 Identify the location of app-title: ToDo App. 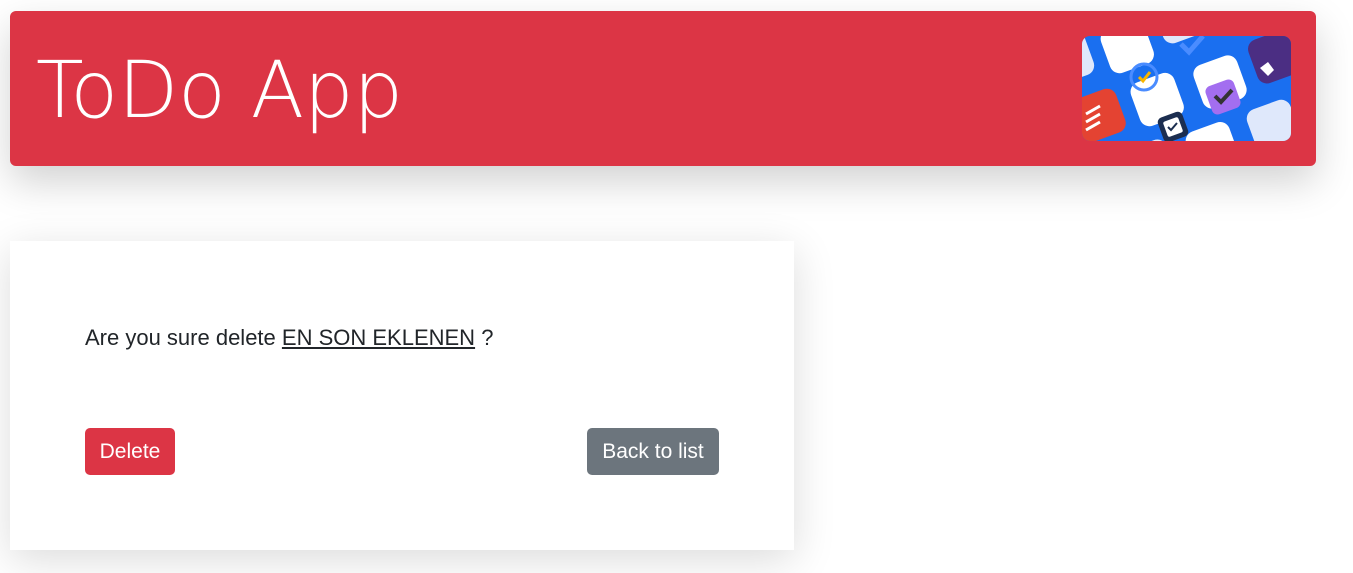
(220, 91).